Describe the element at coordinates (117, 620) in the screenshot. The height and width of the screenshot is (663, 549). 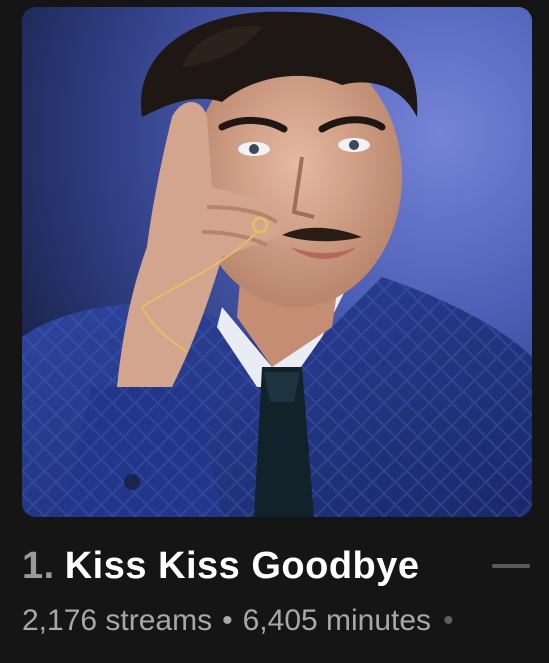
I see `stream-count: 2,176 streams` at that location.